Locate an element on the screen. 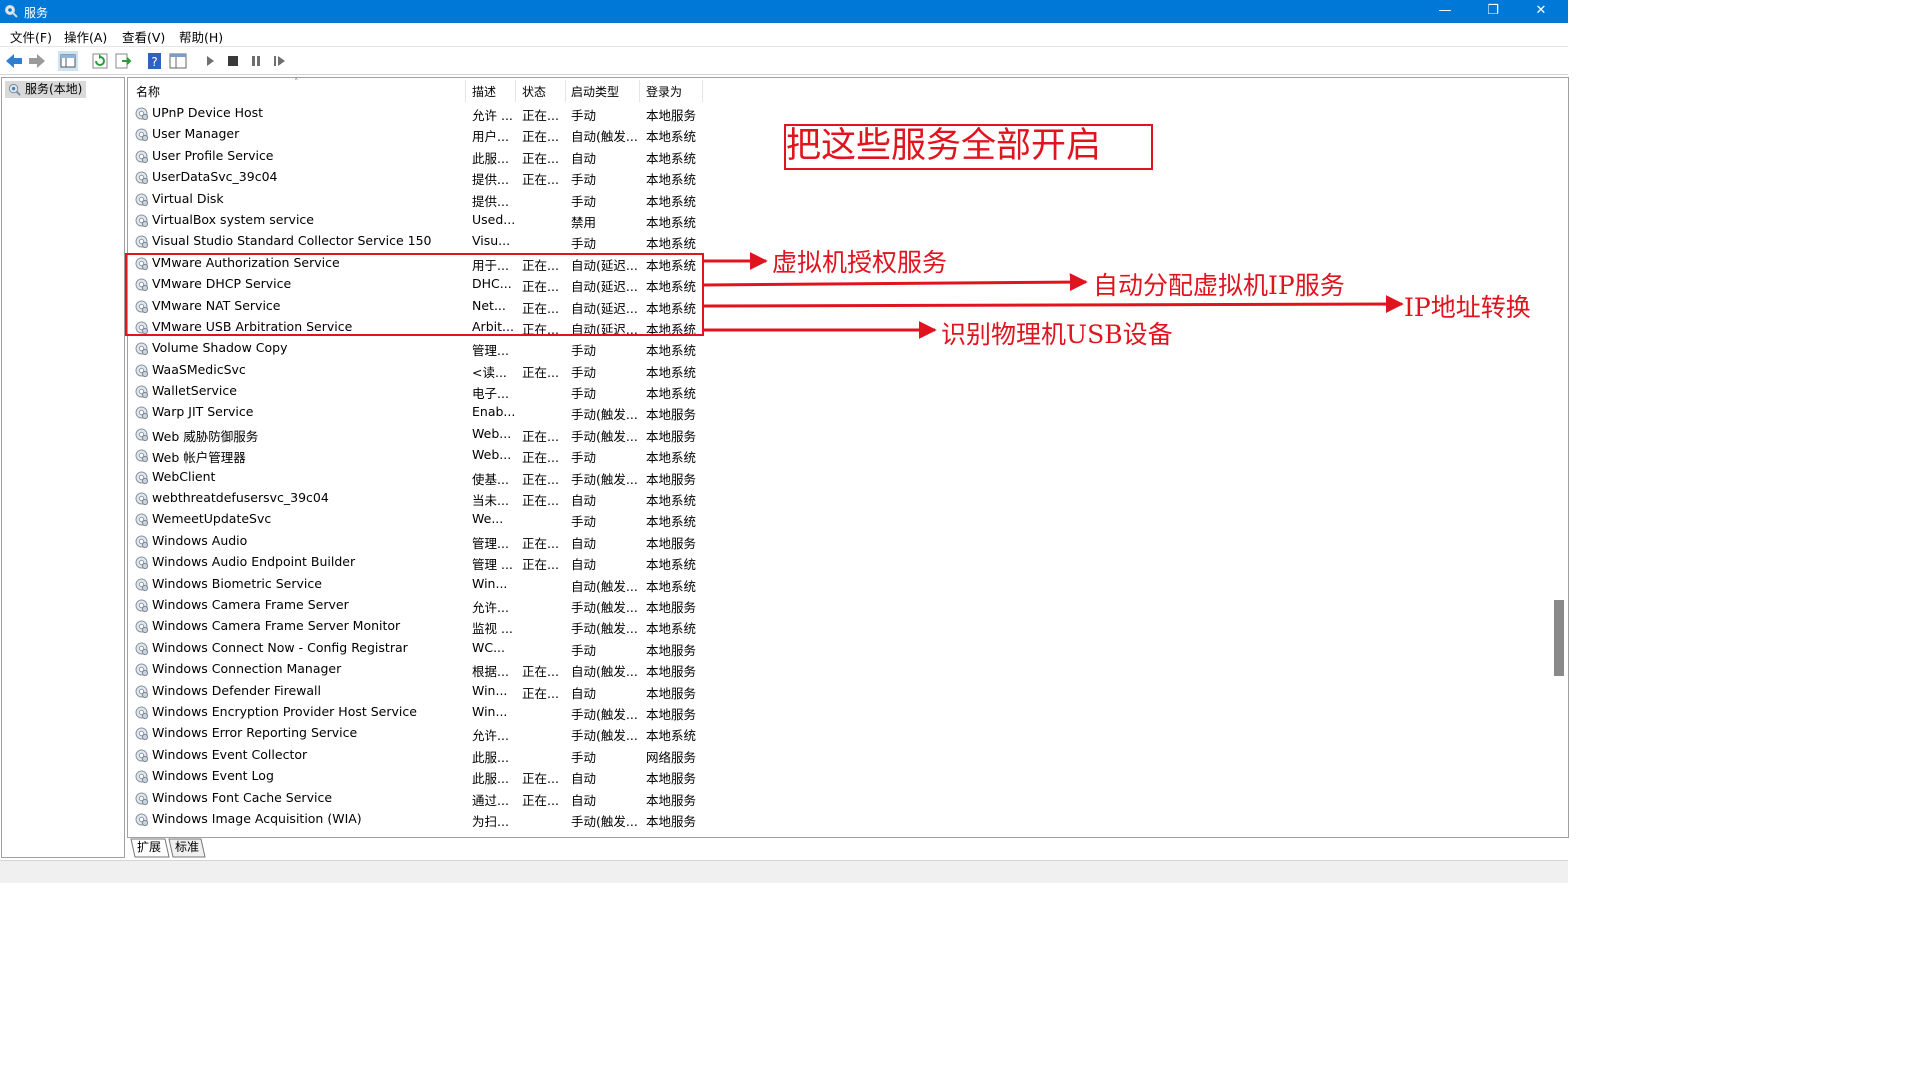 The width and height of the screenshot is (1920, 1080). annotation-vmware-nat: IP地址转换 is located at coordinates (1467, 307).